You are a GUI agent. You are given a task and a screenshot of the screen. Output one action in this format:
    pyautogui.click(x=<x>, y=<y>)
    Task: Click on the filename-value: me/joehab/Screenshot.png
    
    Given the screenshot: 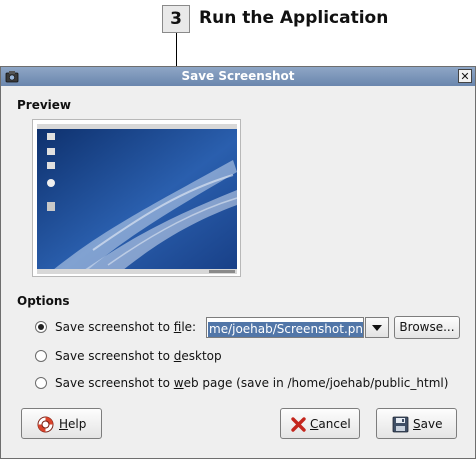 What is the action you would take?
    pyautogui.click(x=285, y=329)
    